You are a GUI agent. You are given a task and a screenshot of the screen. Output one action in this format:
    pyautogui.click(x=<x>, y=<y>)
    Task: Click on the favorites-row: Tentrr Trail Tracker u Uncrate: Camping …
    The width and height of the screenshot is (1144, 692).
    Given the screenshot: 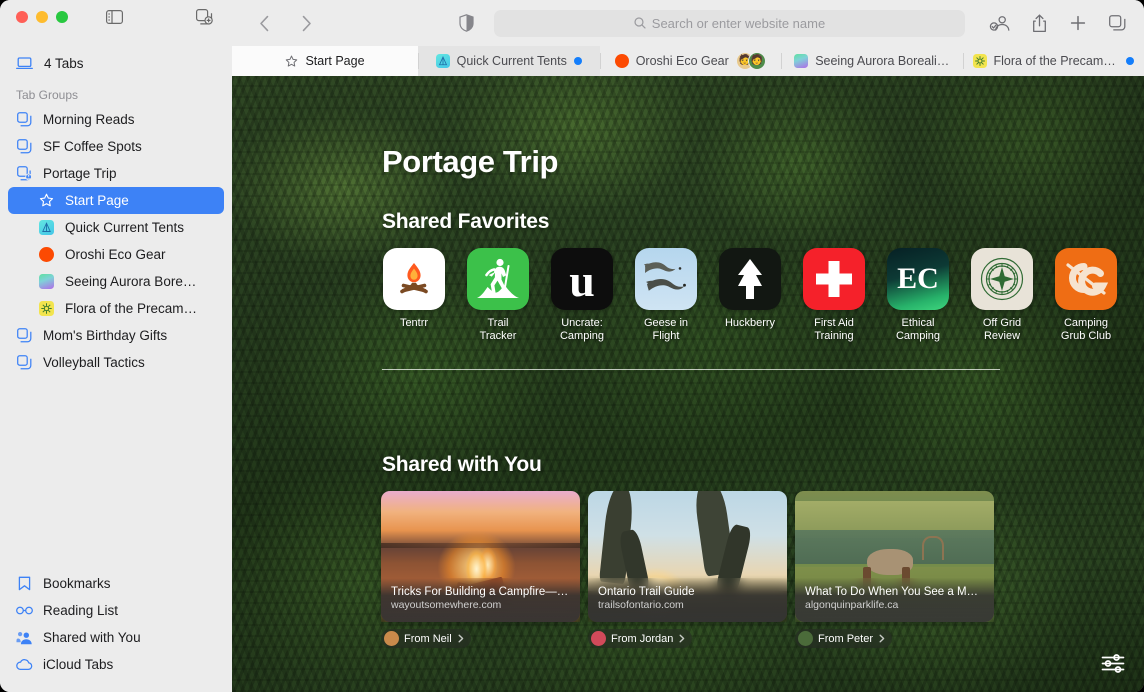 What is the action you would take?
    pyautogui.click(x=750, y=295)
    